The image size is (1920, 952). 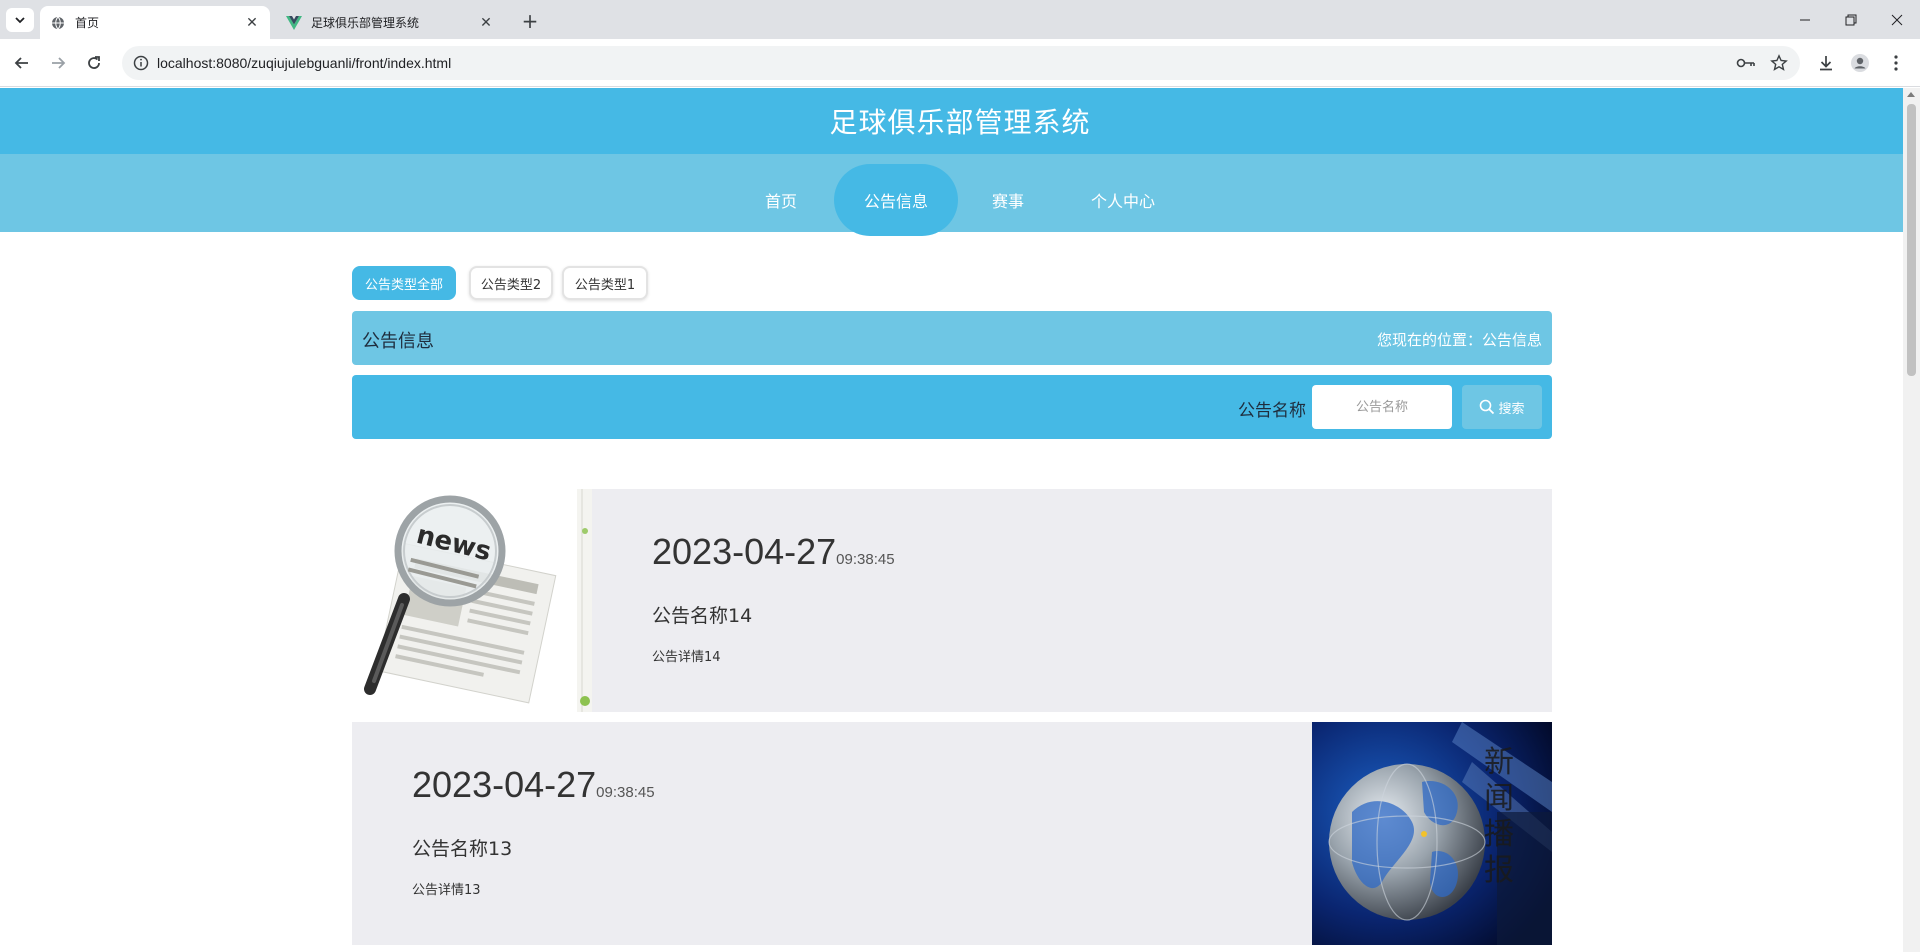 I want to click on browser-menu-button, so click(x=1896, y=63).